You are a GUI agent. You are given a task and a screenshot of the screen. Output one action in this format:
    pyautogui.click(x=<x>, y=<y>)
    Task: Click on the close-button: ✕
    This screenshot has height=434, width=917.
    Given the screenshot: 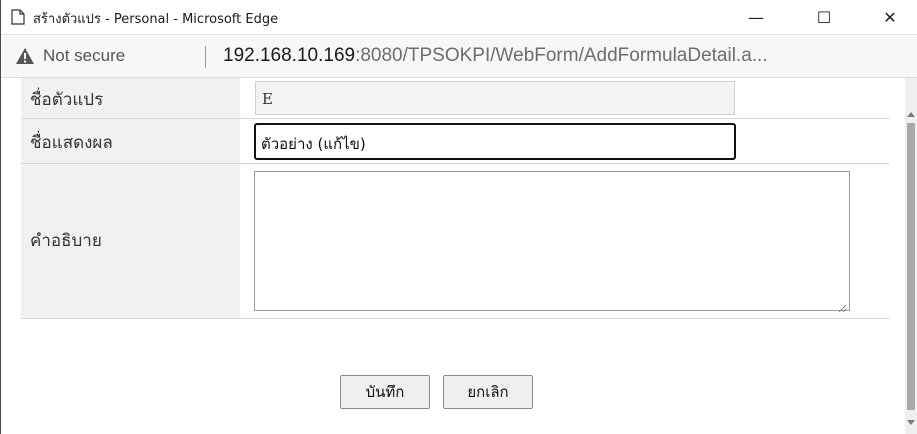 What is the action you would take?
    pyautogui.click(x=890, y=17)
    